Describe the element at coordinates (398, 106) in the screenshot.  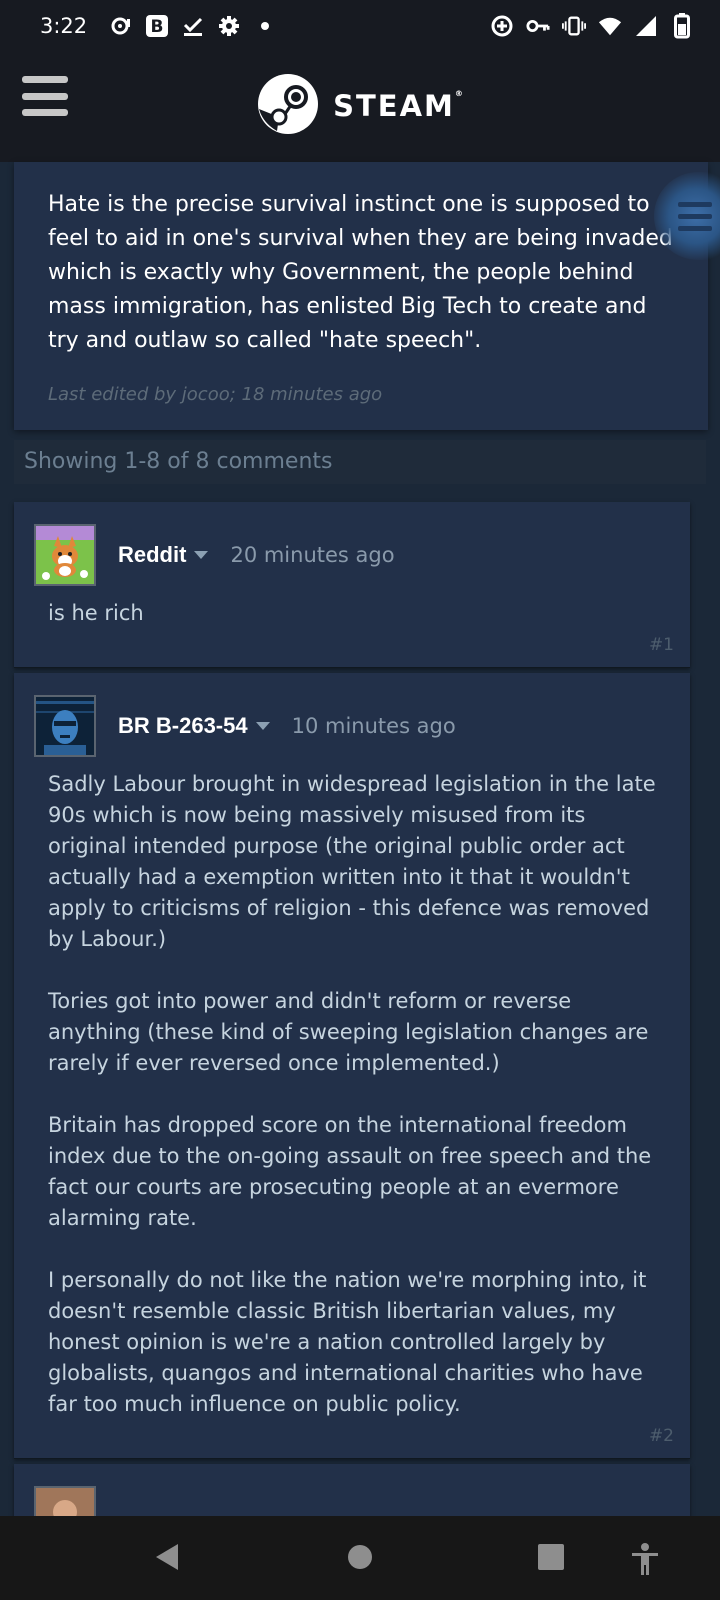
I see `steam-brand-text: STEAM®` at that location.